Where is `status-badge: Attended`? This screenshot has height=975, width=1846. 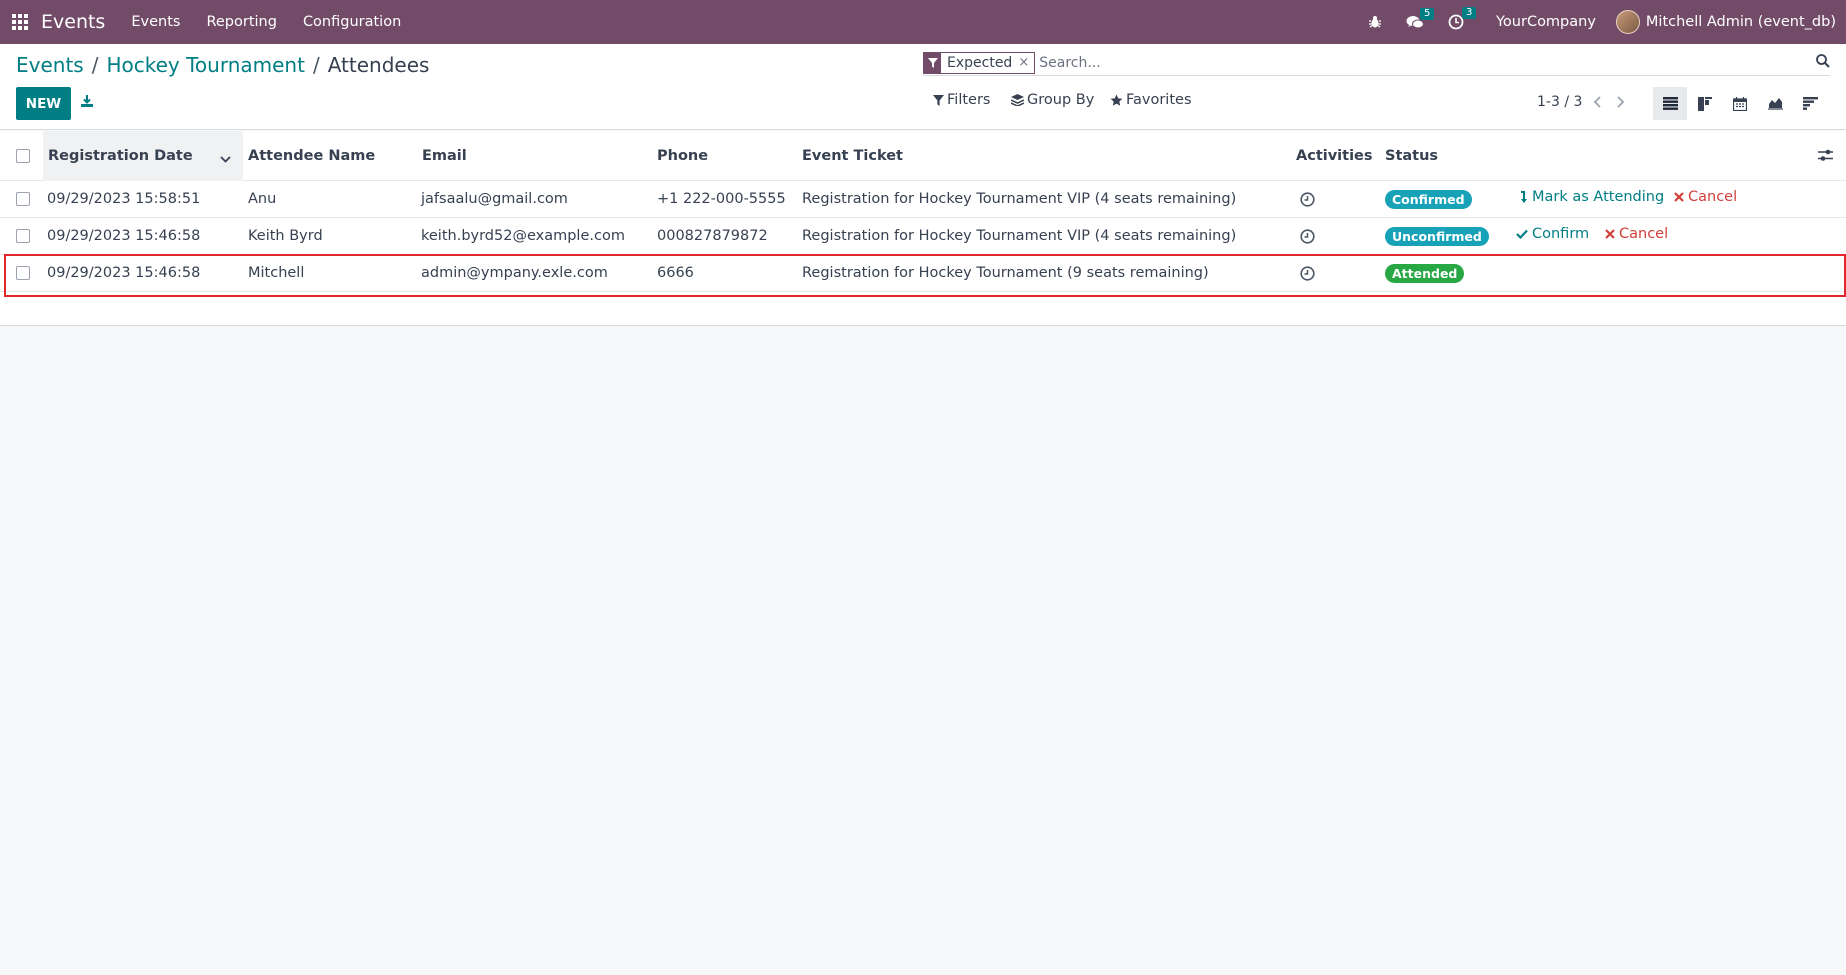 status-badge: Attended is located at coordinates (1425, 273).